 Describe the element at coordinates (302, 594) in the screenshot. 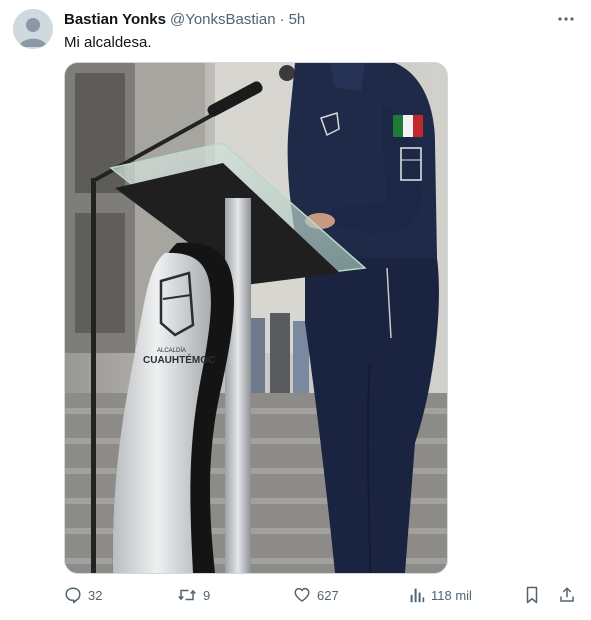

I see `like-icon` at that location.